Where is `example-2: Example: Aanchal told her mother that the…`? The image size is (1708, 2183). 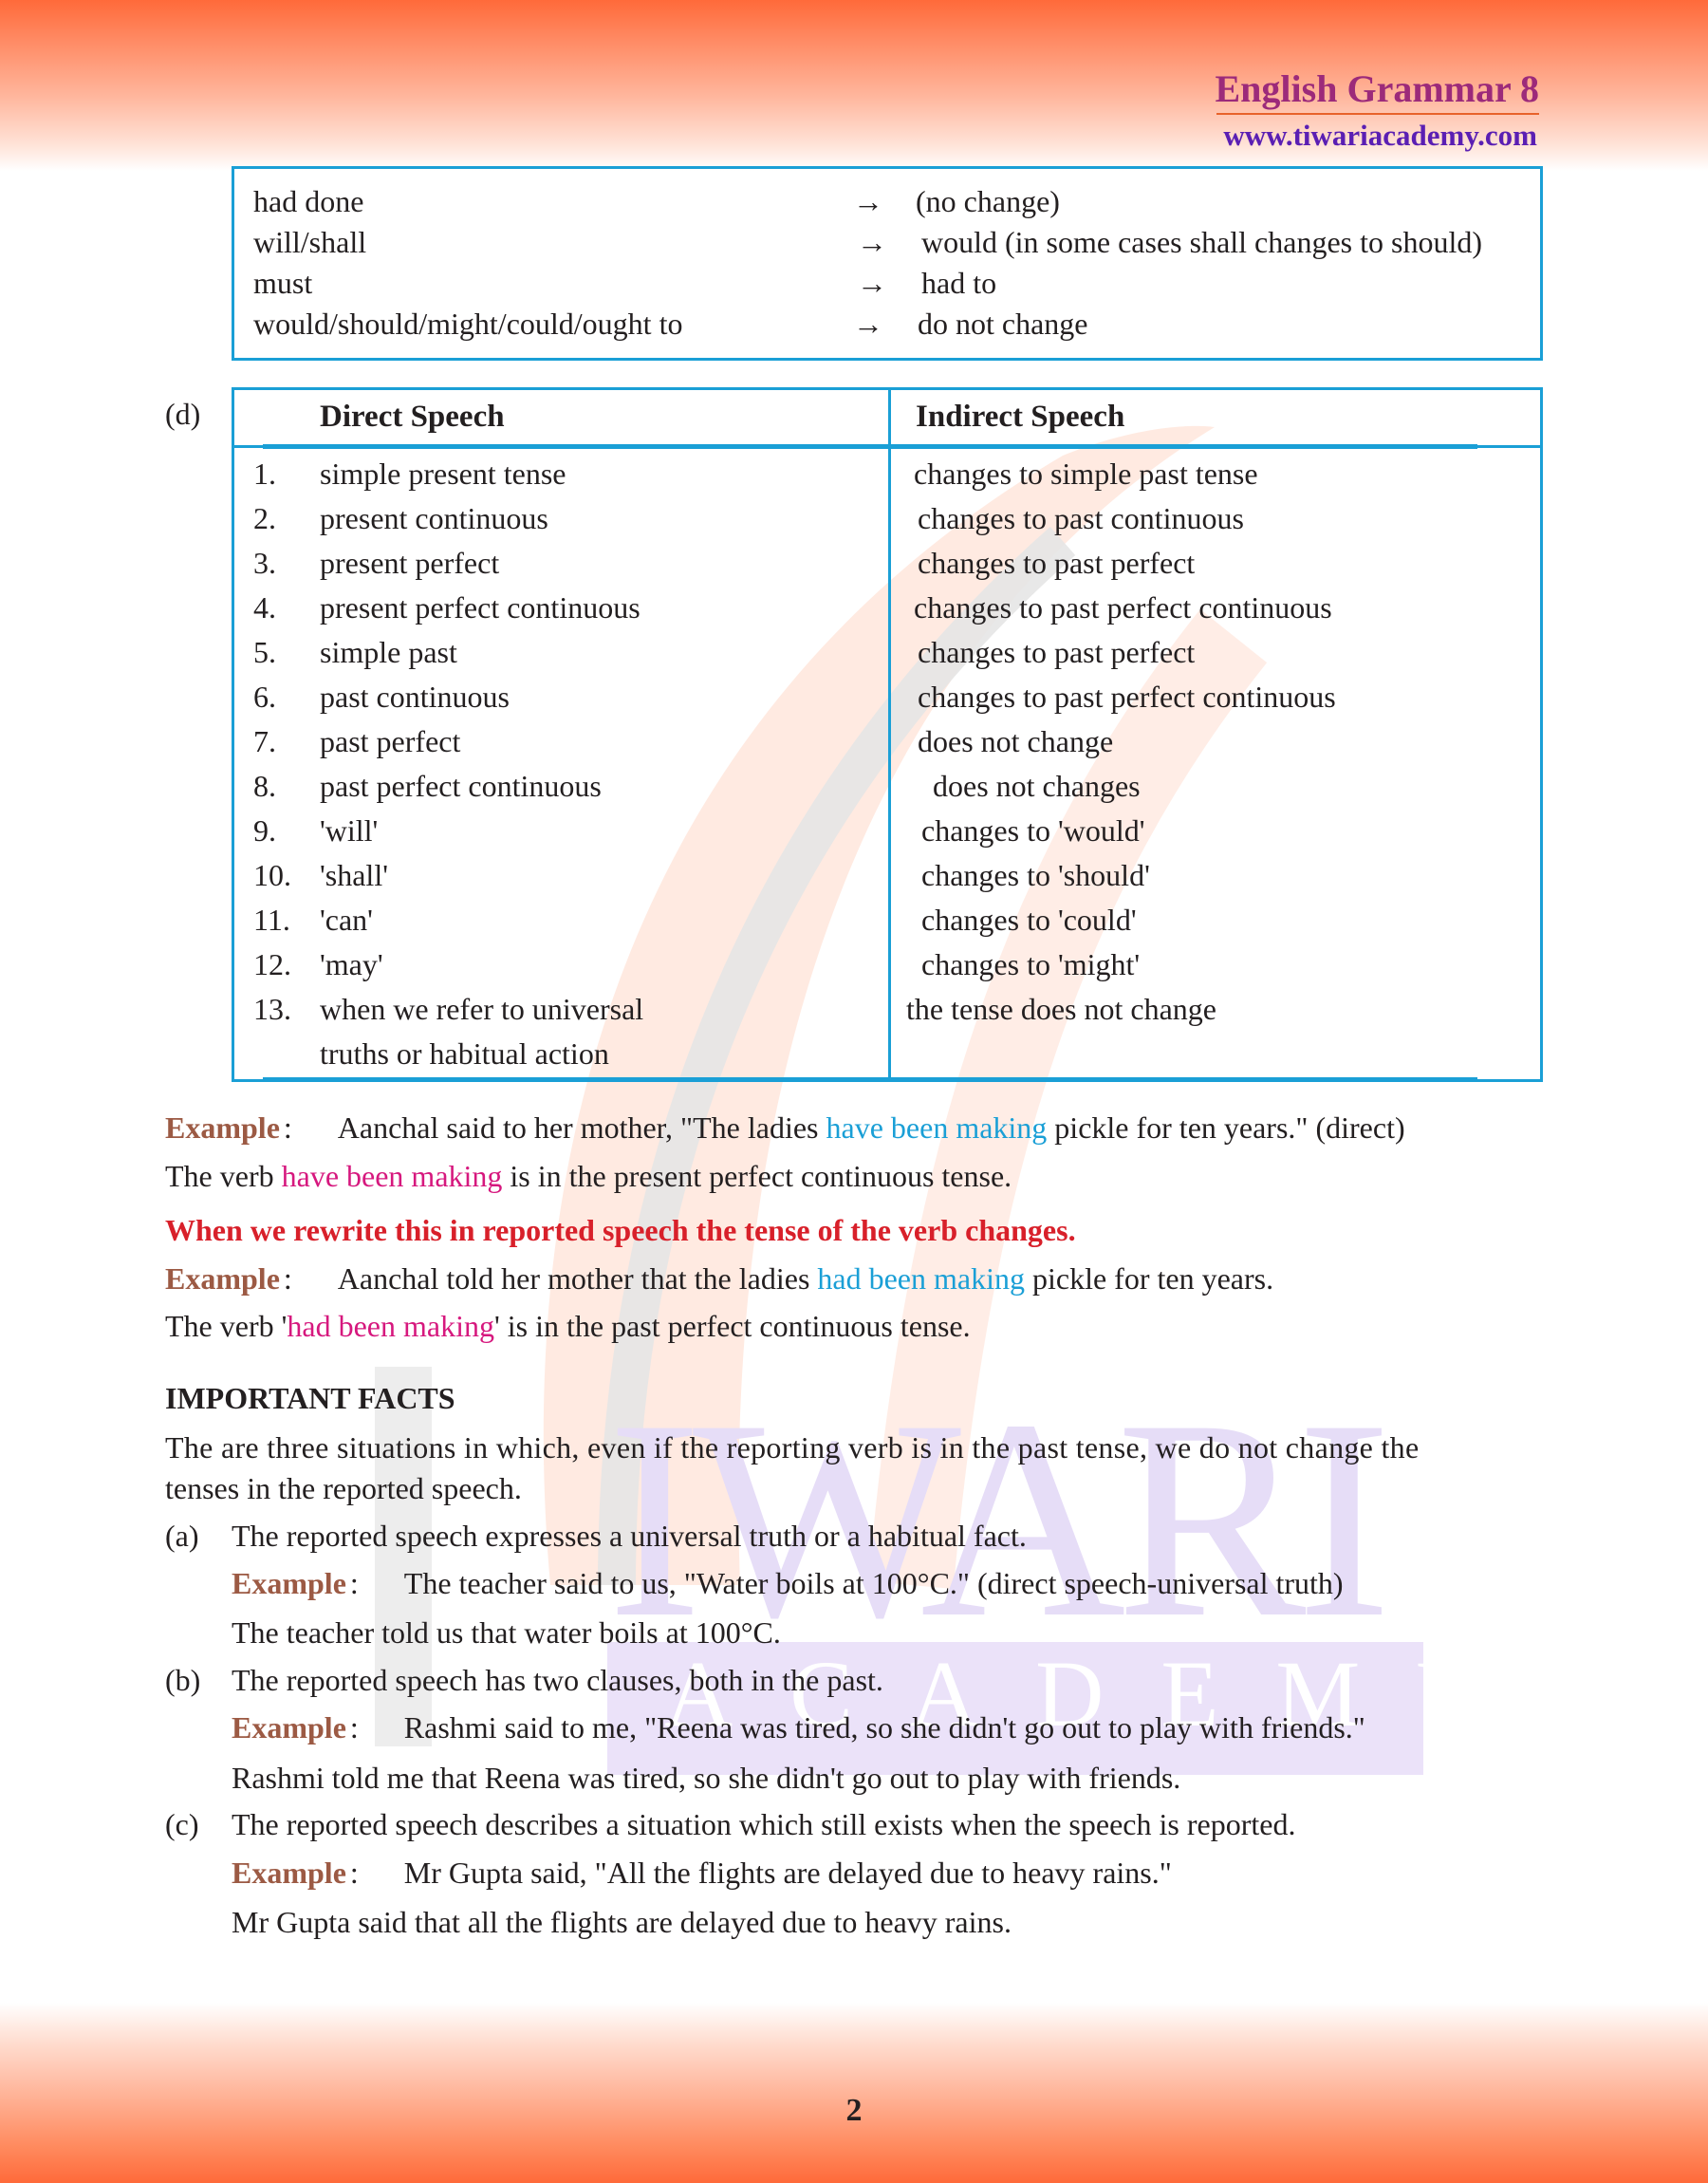 example-2: Example: Aanchal told her mother that the… is located at coordinates (719, 1278).